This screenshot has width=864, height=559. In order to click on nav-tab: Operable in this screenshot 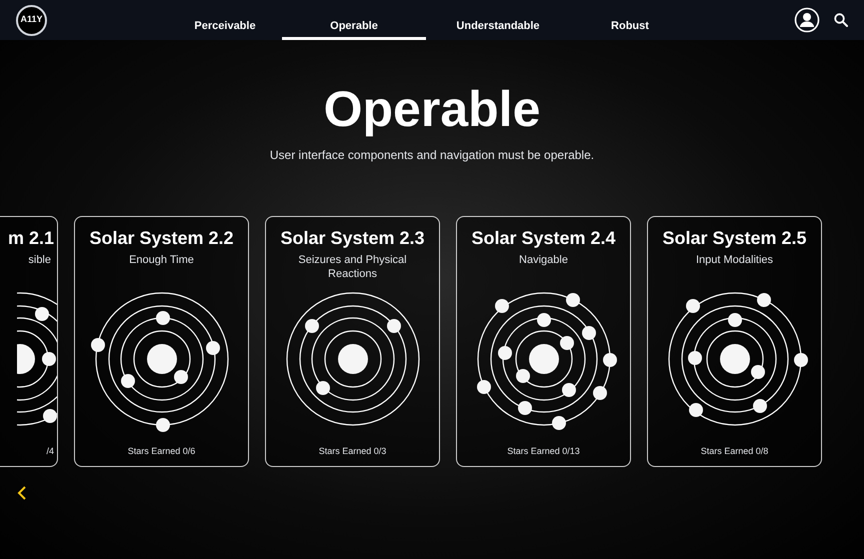, I will do `click(354, 29)`.